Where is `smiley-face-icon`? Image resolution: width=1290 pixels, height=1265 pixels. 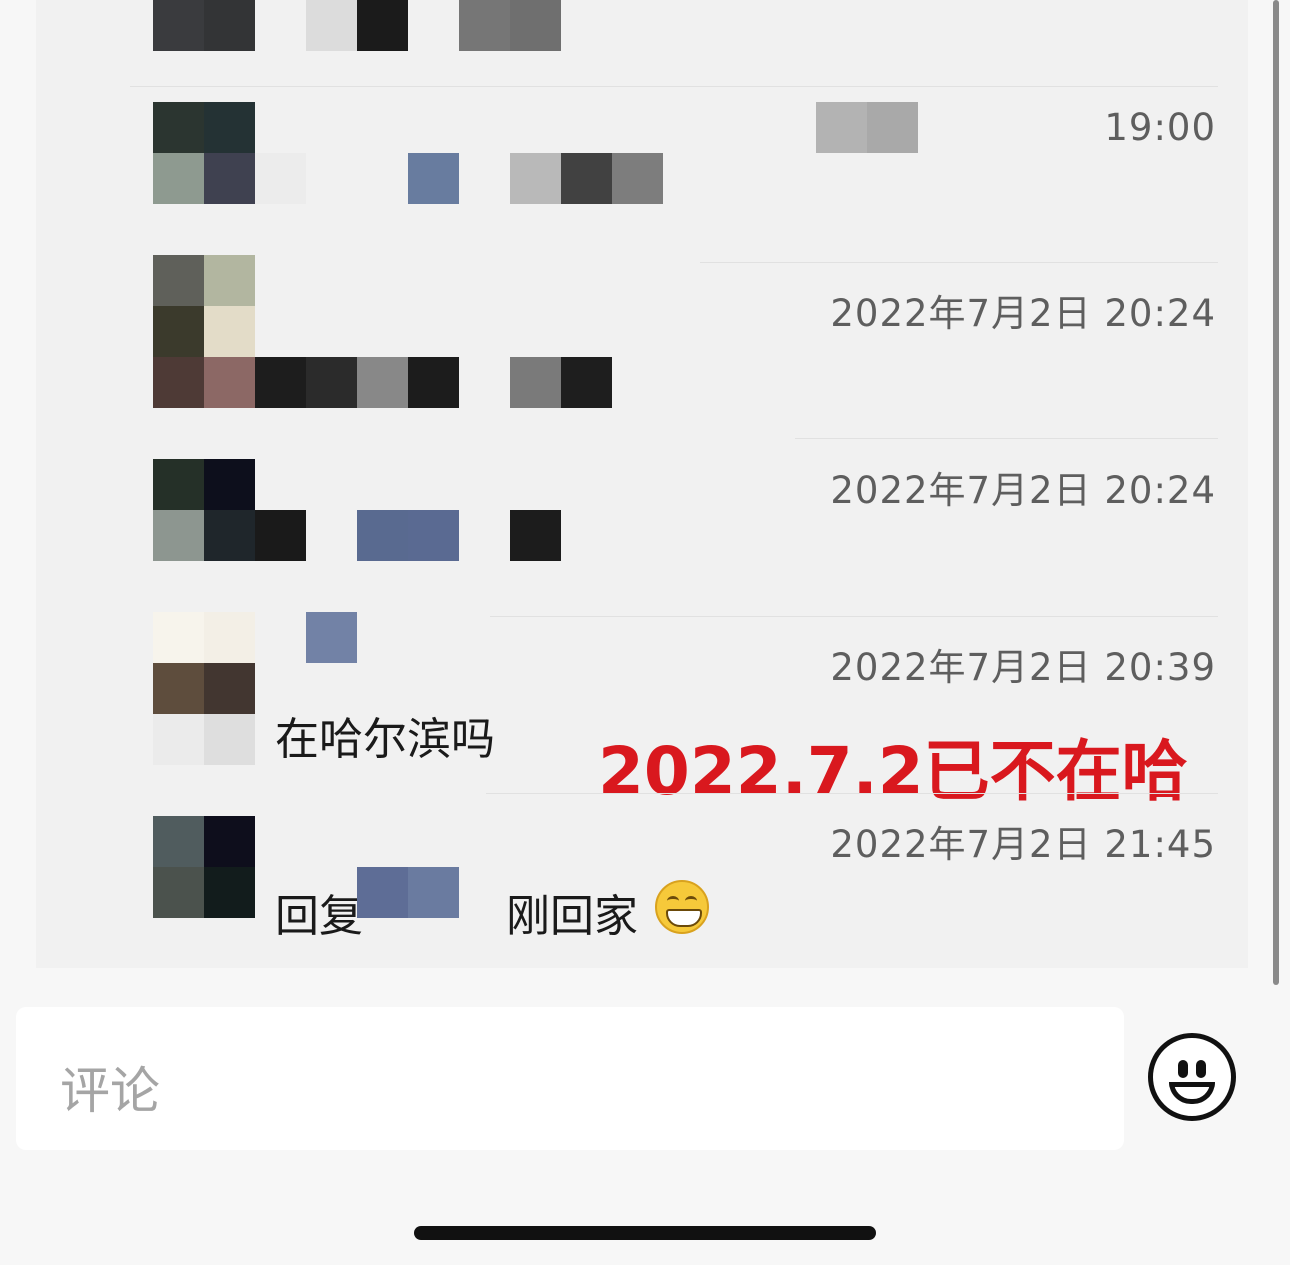
smiley-face-icon is located at coordinates (1192, 1077).